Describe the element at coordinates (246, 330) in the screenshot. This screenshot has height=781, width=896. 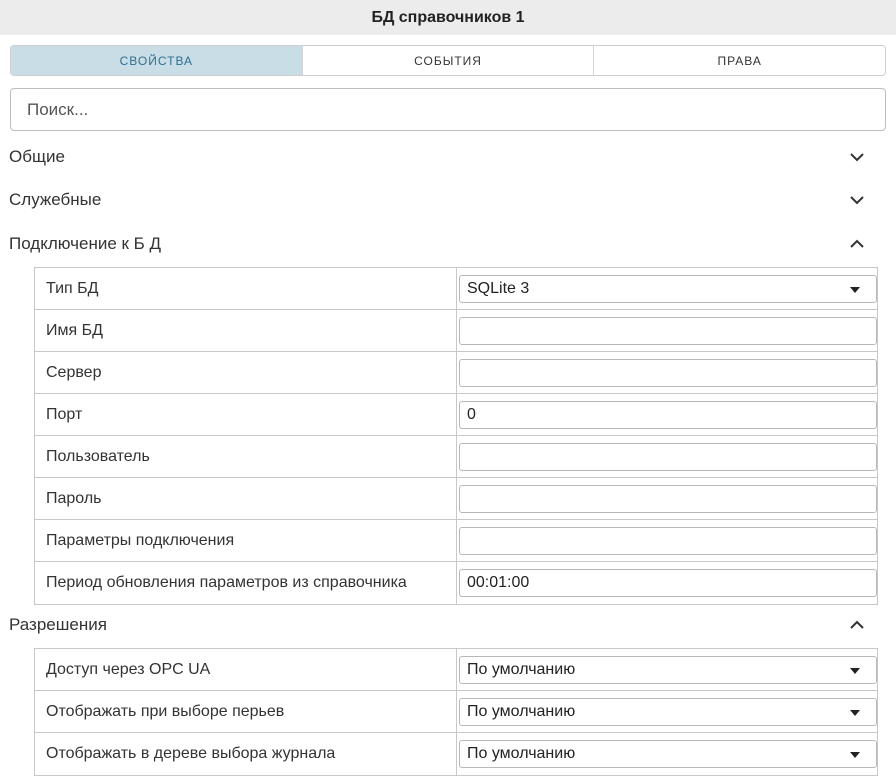
I see `property-label: Имя БД` at that location.